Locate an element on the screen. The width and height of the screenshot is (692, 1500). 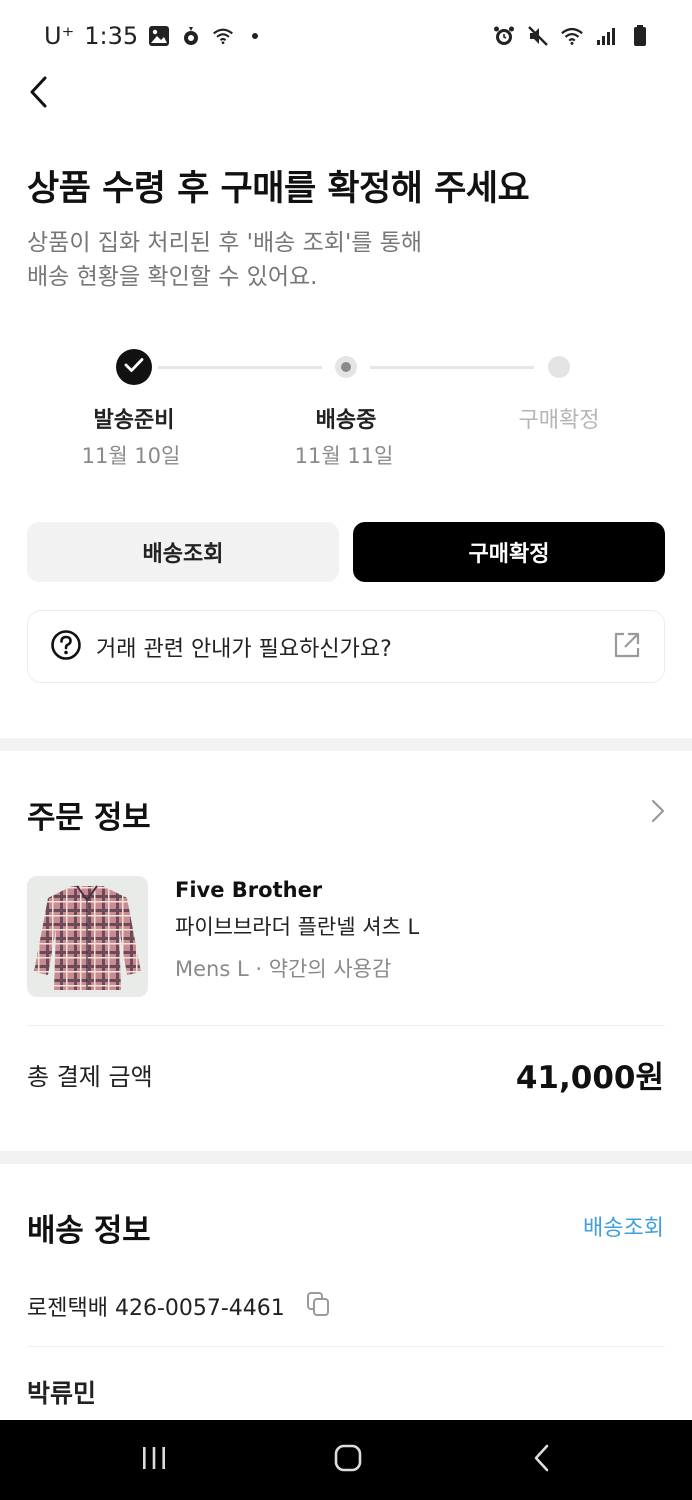
guide-text: 거래 관련 안내가 필요하신가요? is located at coordinates (244, 649).